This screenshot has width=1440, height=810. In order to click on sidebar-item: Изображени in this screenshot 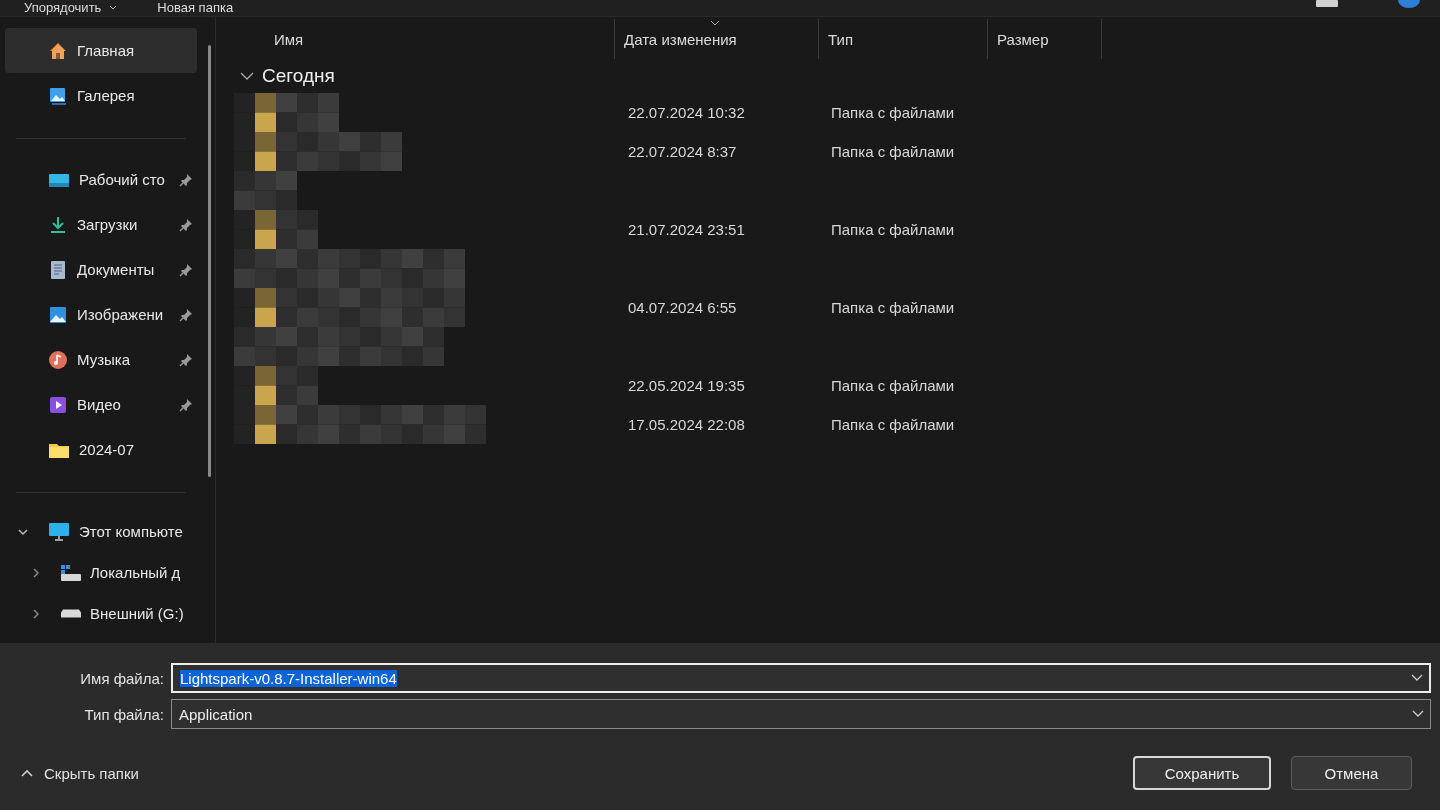, I will do `click(101, 314)`.